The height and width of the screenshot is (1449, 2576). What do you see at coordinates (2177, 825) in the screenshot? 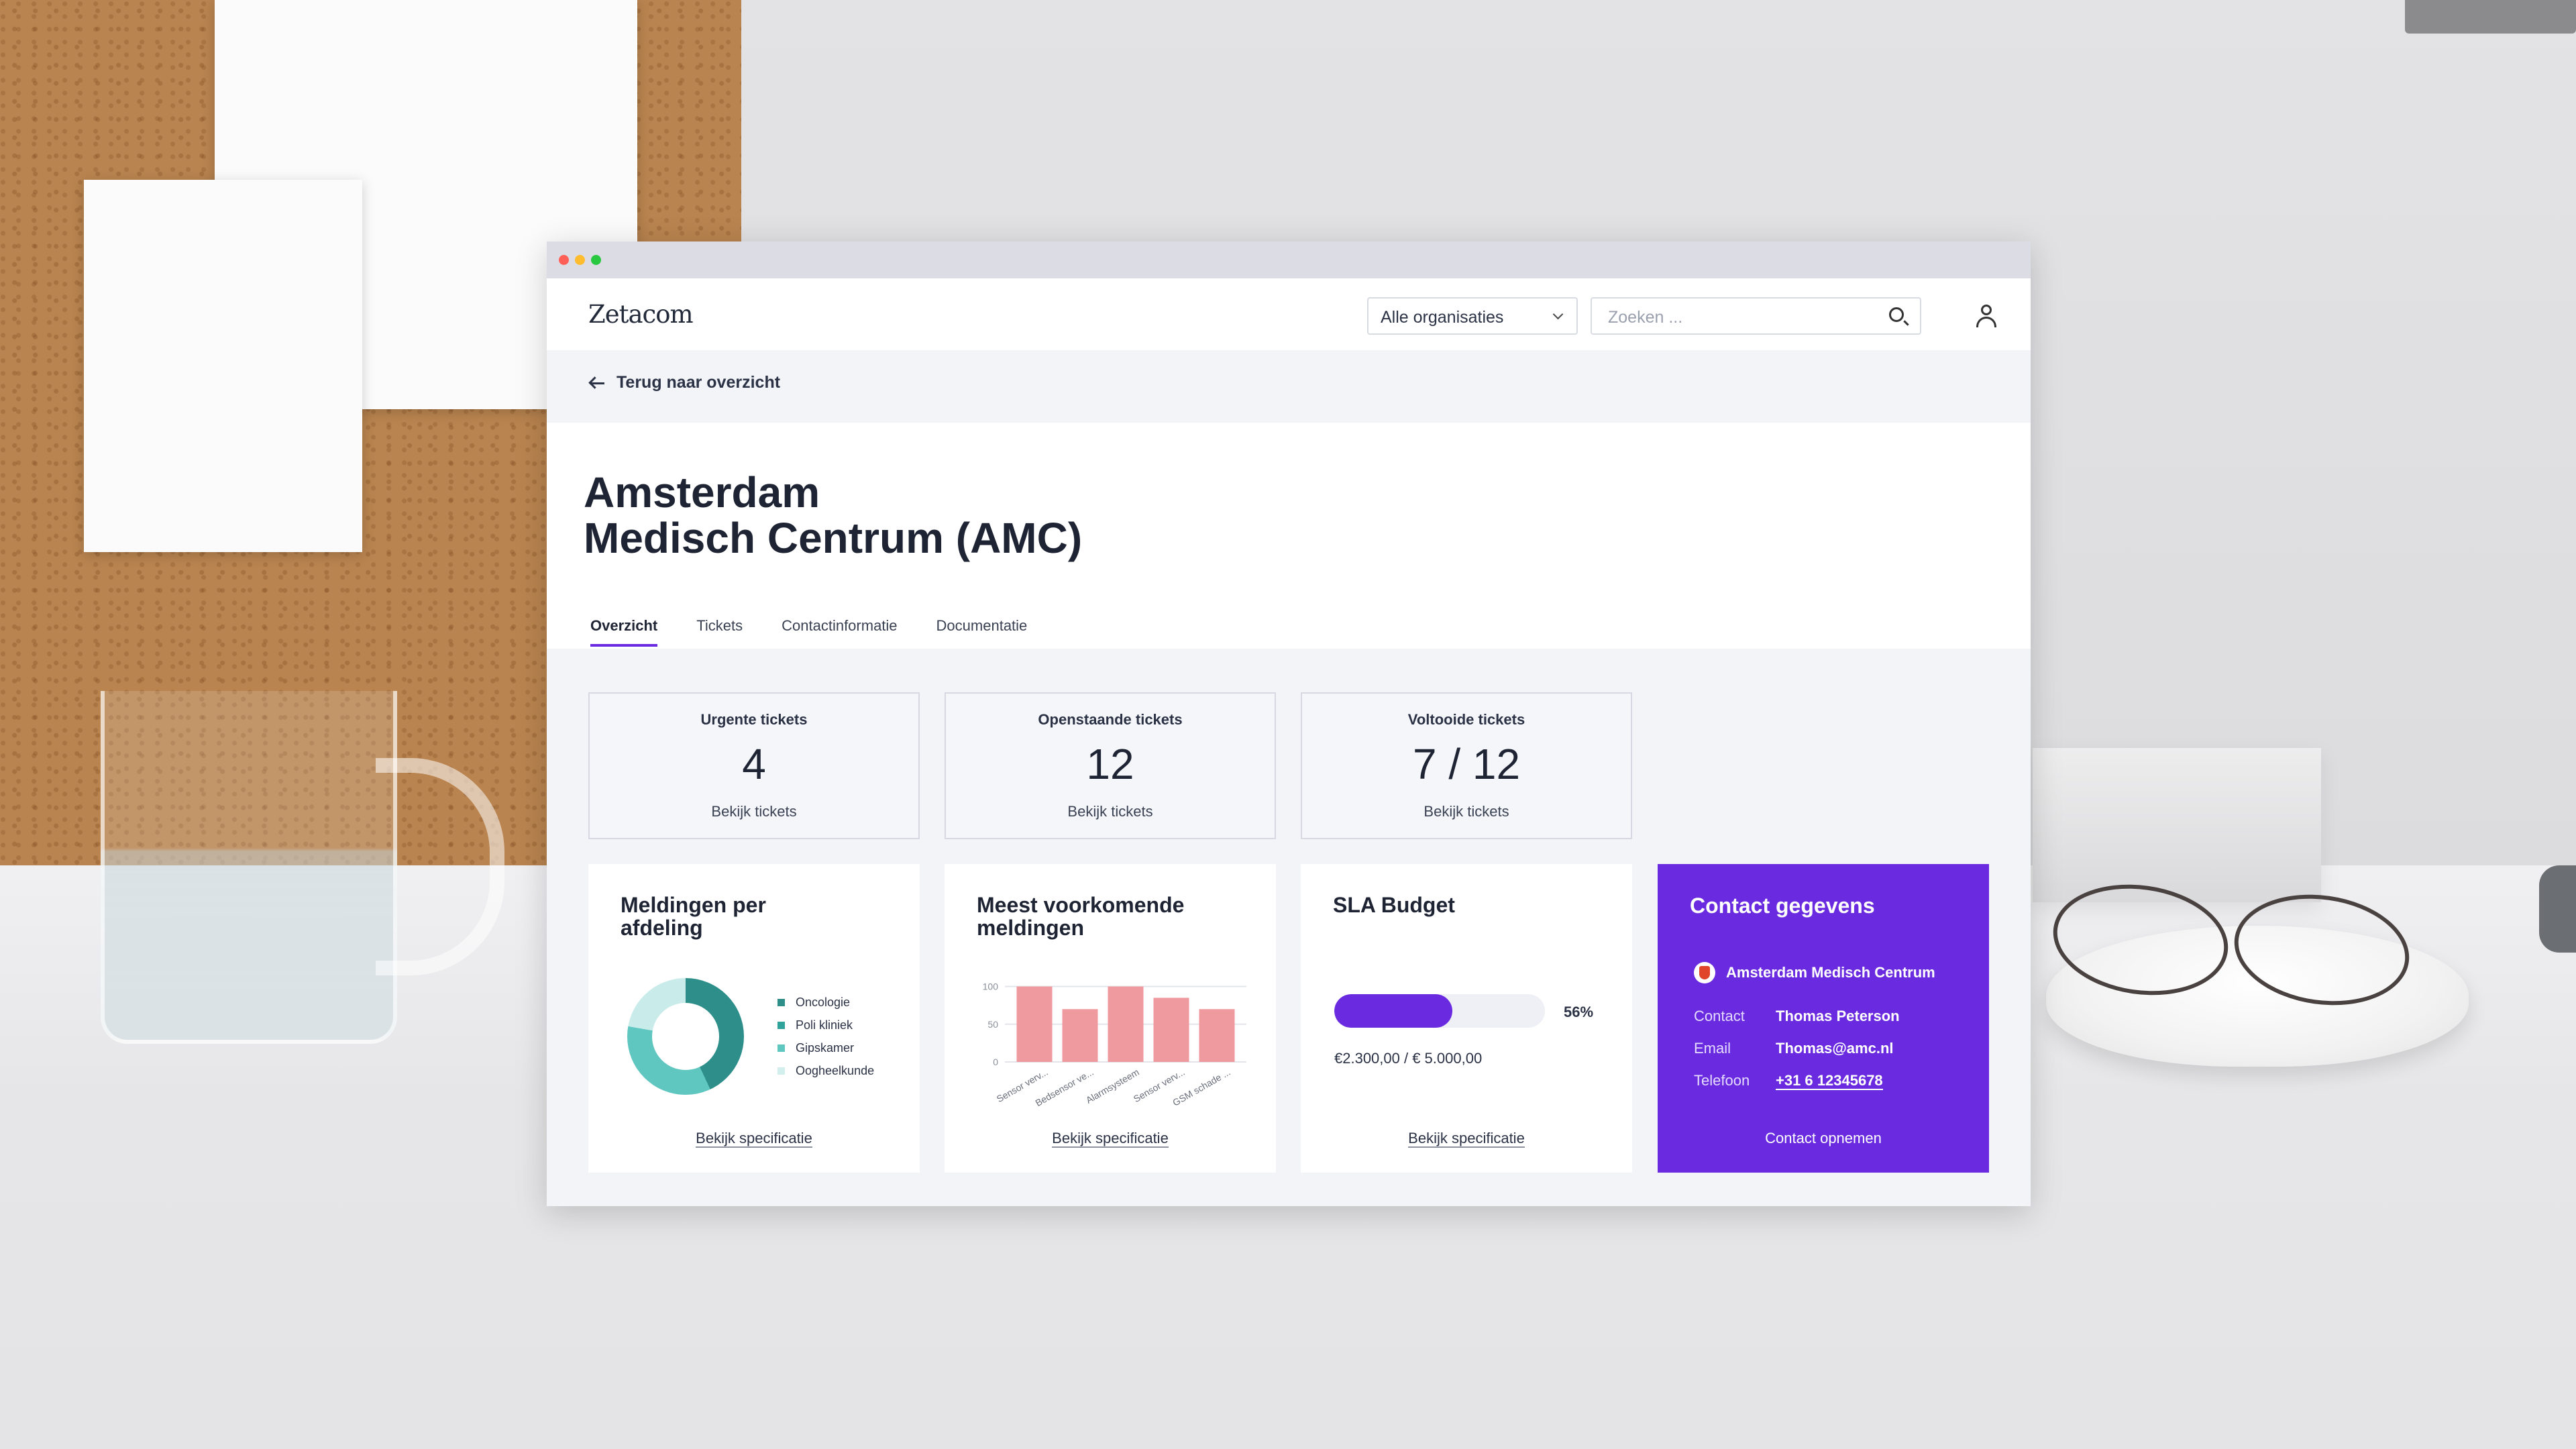
I see `book-image` at bounding box center [2177, 825].